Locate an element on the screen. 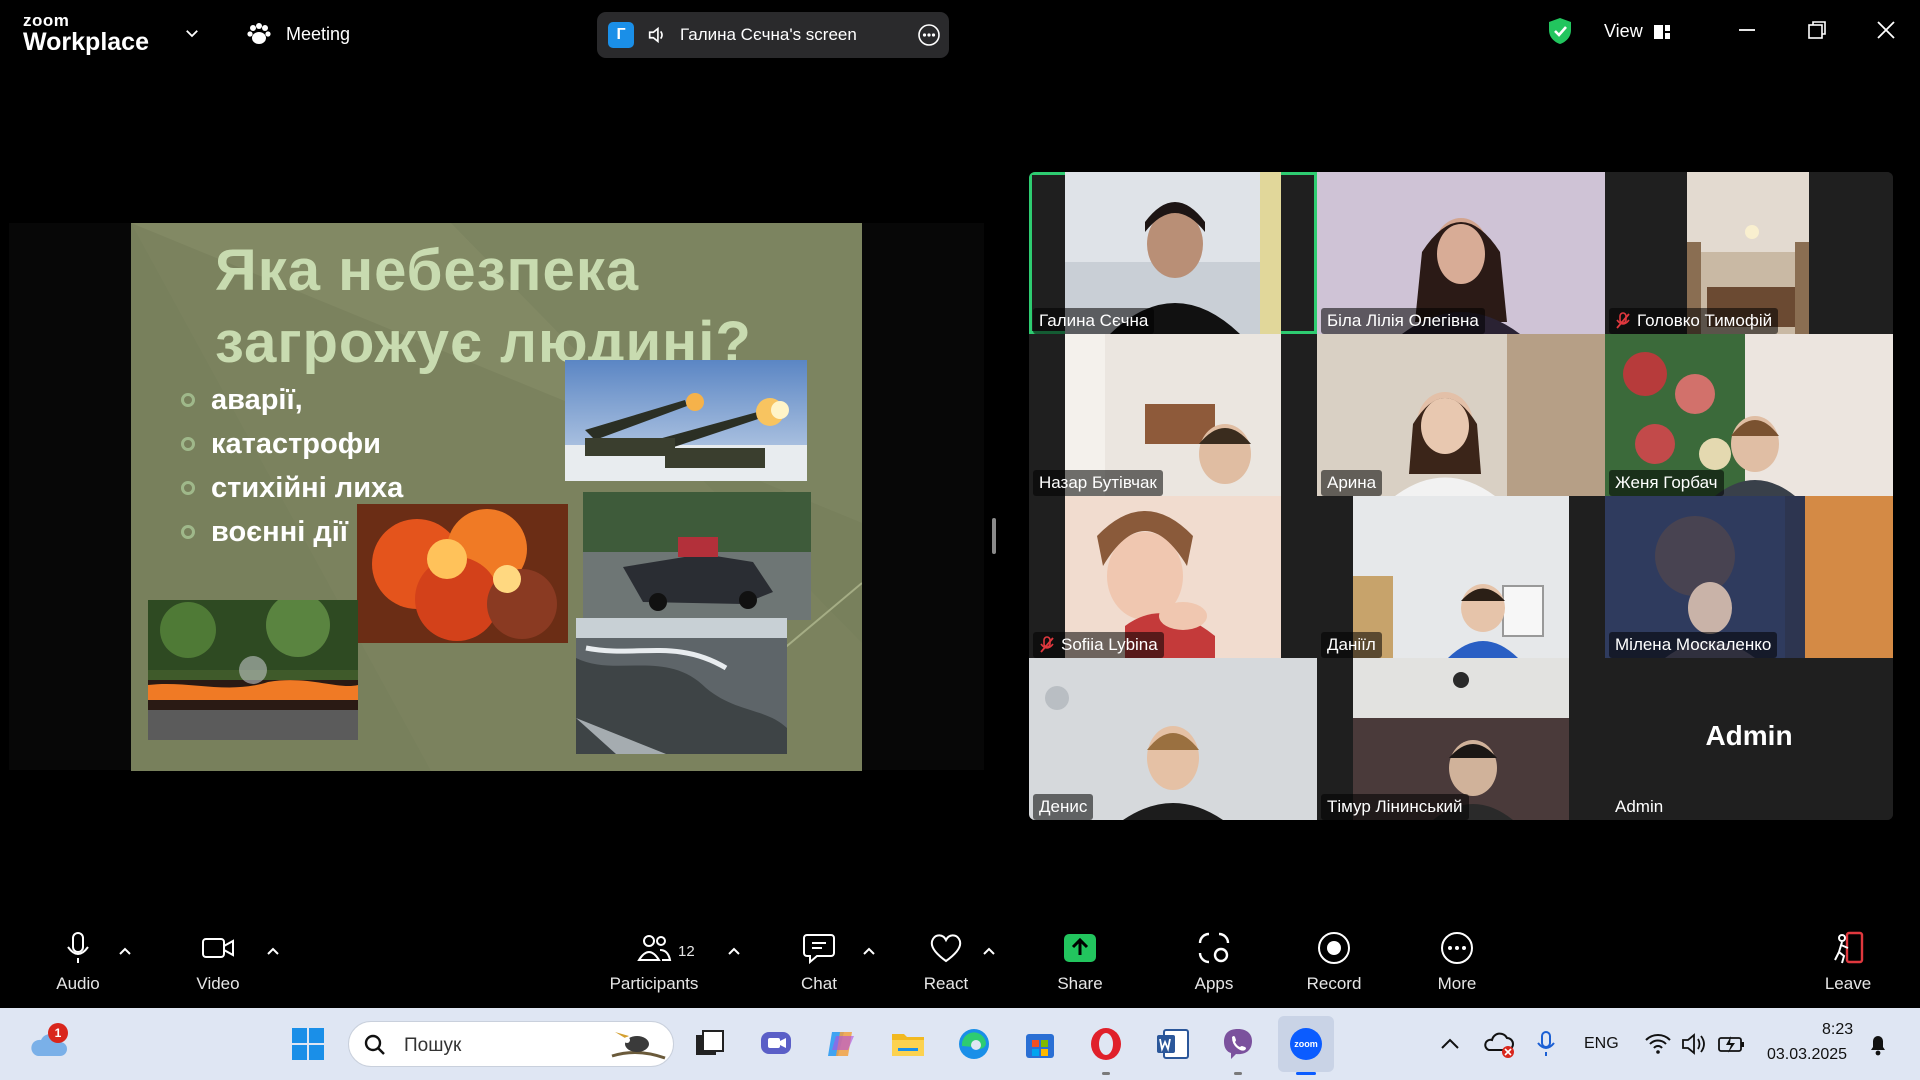 The height and width of the screenshot is (1080, 1920). video-button: Video is located at coordinates (218, 962).